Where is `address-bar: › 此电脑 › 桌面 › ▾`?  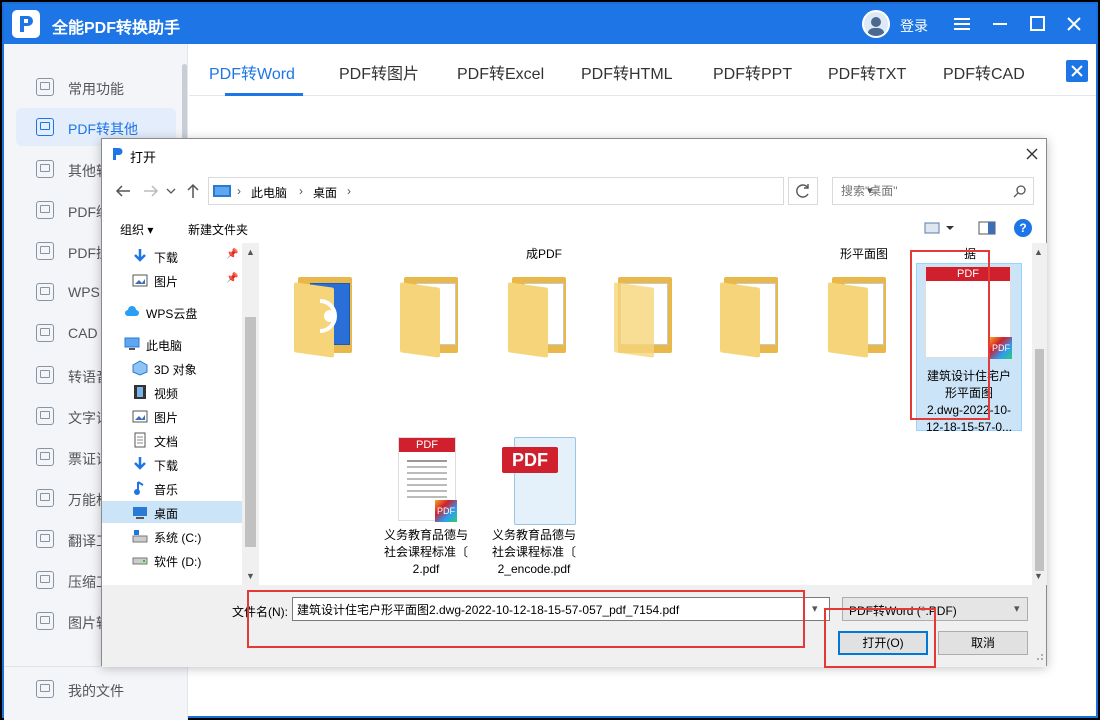
address-bar: › 此电脑 › 桌面 › ▾ is located at coordinates (540, 191).